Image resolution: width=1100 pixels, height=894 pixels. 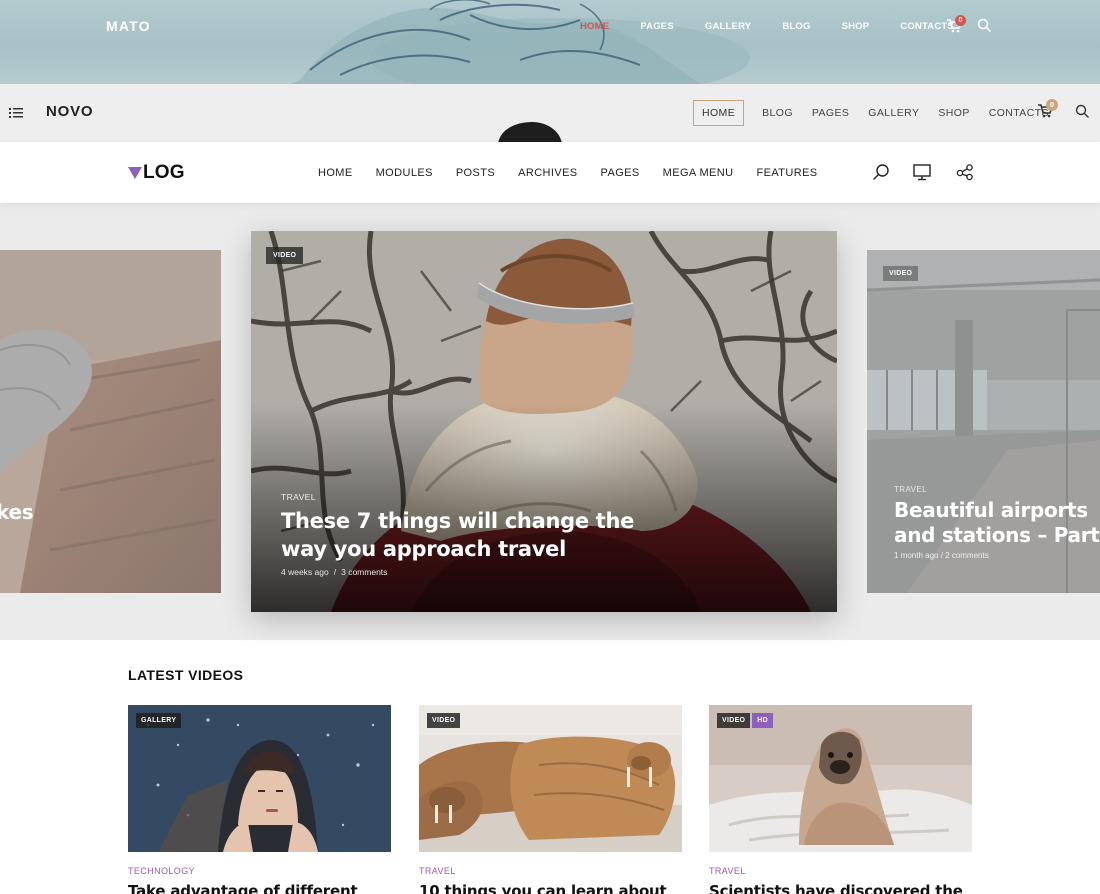 What do you see at coordinates (135, 173) in the screenshot?
I see `logo-triangle-icon` at bounding box center [135, 173].